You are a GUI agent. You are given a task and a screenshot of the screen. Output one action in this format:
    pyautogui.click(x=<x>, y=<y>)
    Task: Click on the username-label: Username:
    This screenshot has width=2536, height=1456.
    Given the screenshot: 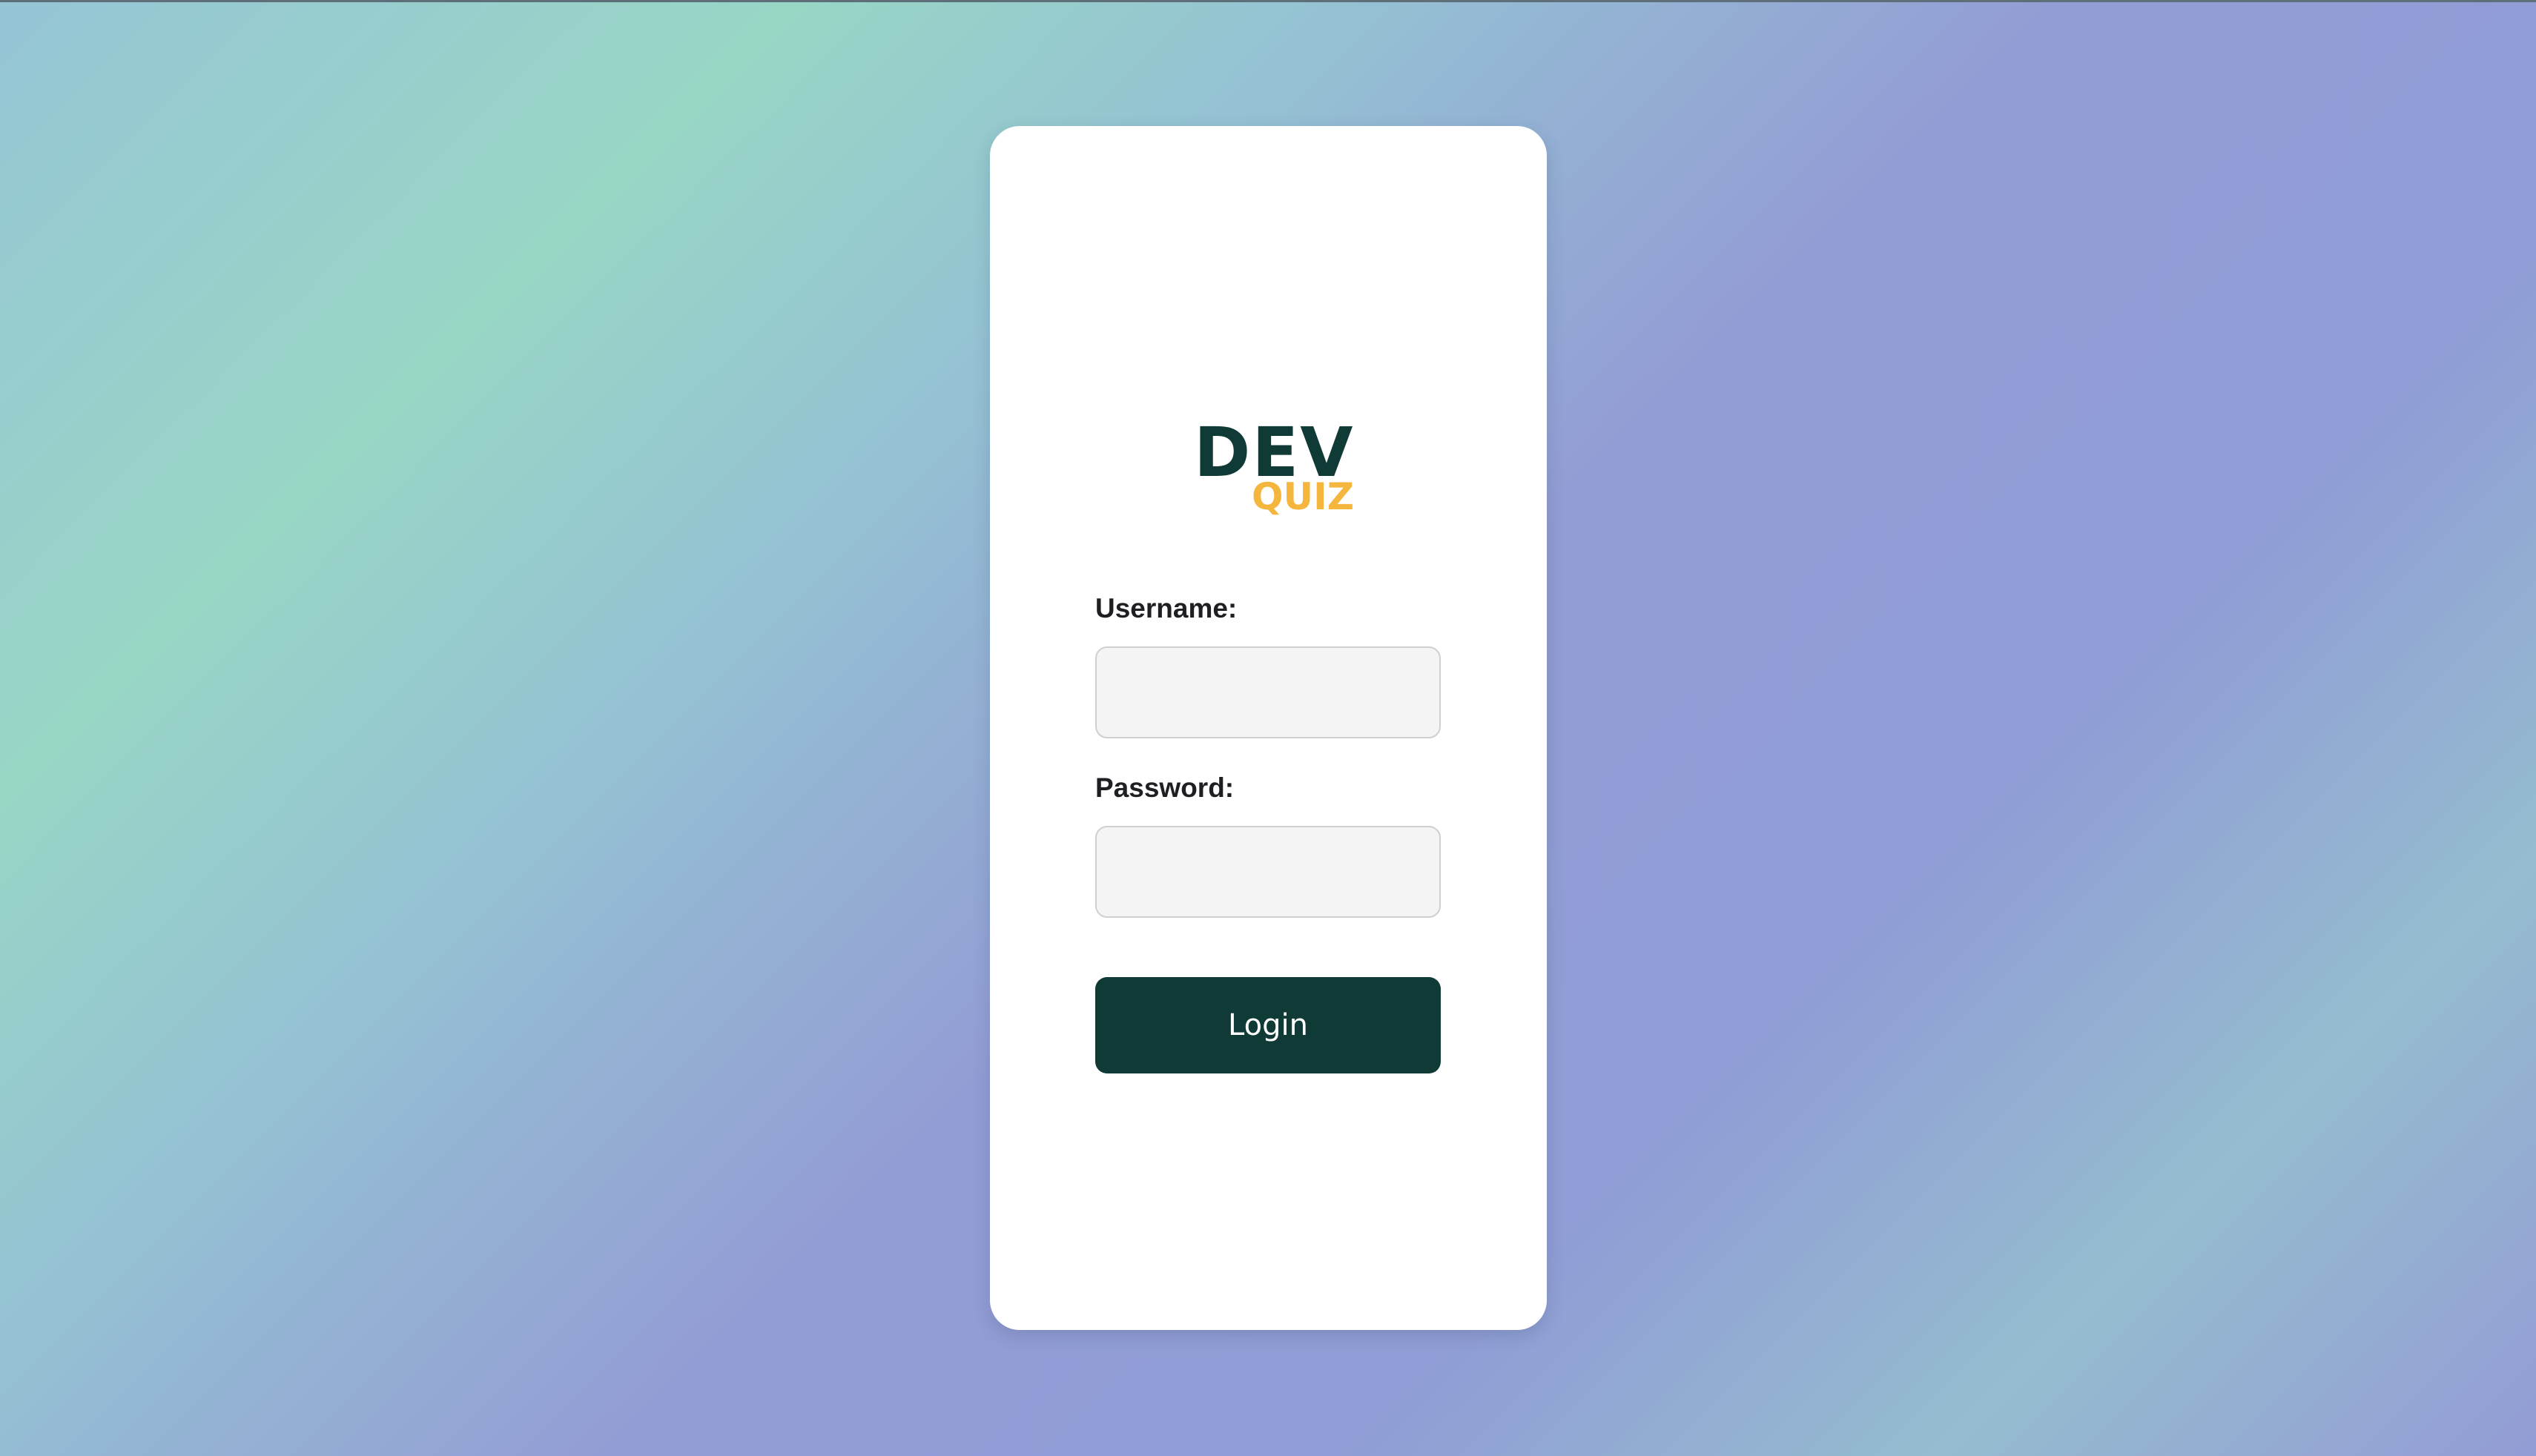 What is the action you would take?
    pyautogui.click(x=1166, y=608)
    